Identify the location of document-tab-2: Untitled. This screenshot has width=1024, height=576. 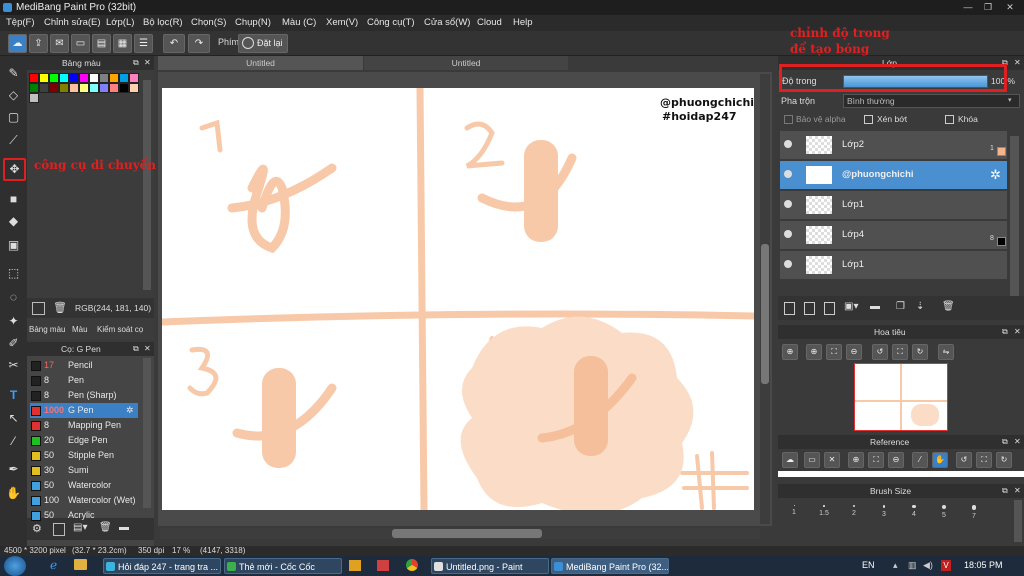
(466, 63).